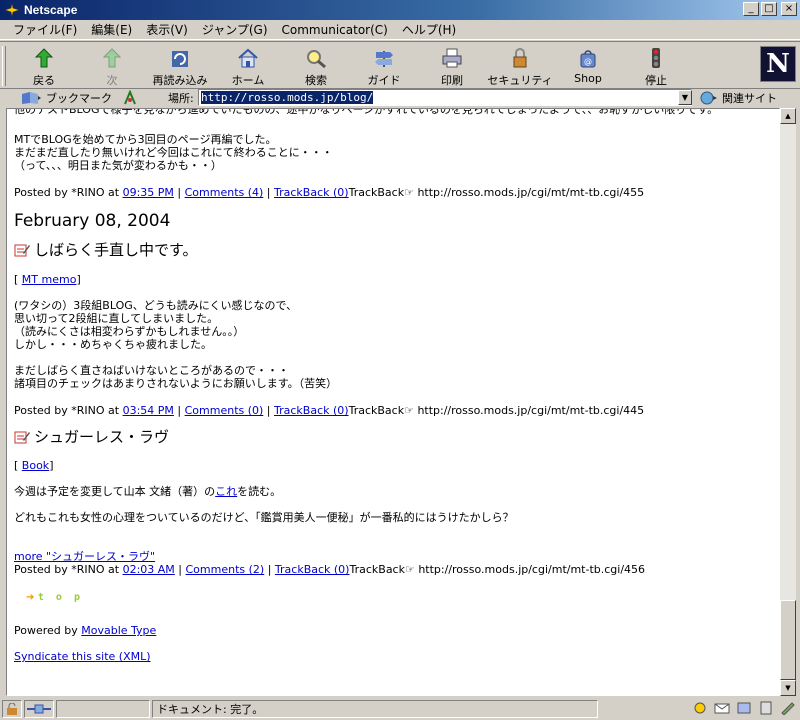 The height and width of the screenshot is (720, 800). What do you see at coordinates (749, 98) in the screenshot?
I see `related-sites-label: 関連サイト` at bounding box center [749, 98].